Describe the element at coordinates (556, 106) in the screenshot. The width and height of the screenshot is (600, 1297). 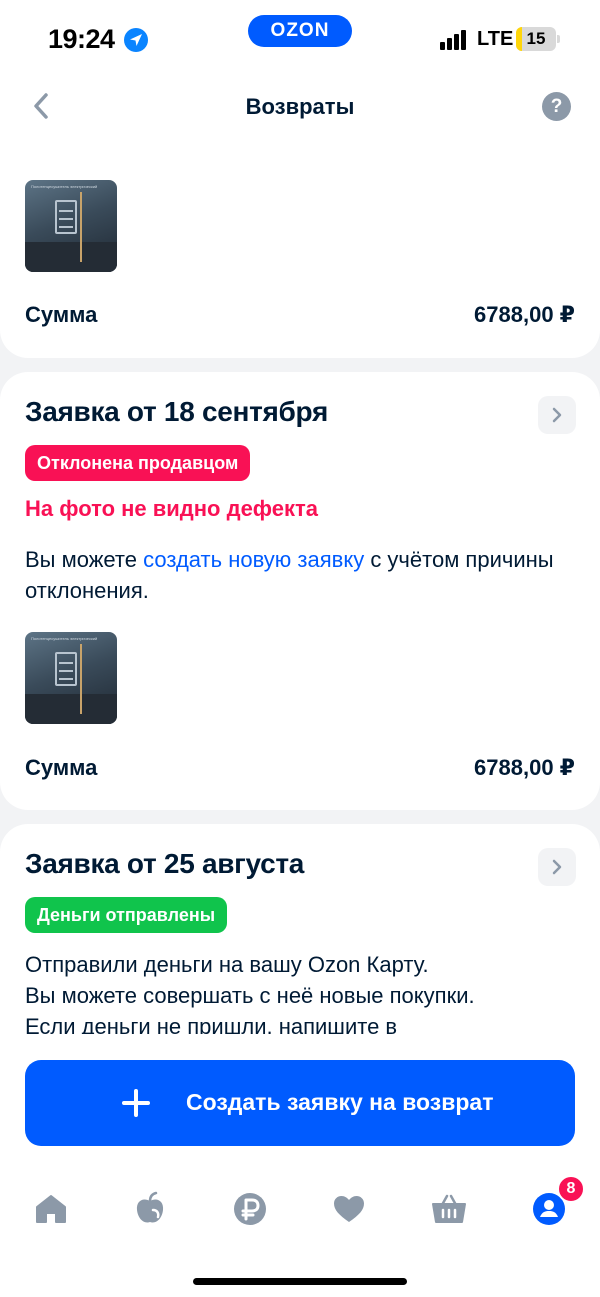
I see `help-button: ?` at that location.